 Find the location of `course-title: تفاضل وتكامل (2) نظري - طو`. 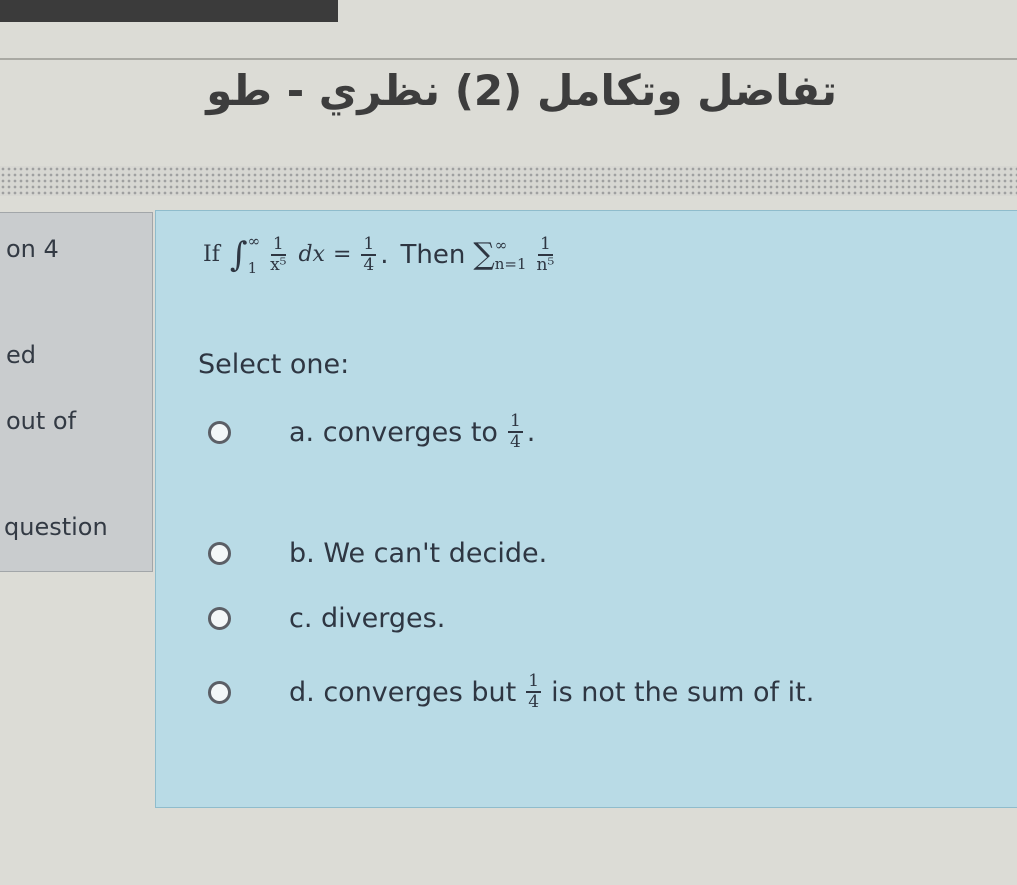

course-title: تفاضل وتكامل (2) نظري - طو is located at coordinates (521, 90).